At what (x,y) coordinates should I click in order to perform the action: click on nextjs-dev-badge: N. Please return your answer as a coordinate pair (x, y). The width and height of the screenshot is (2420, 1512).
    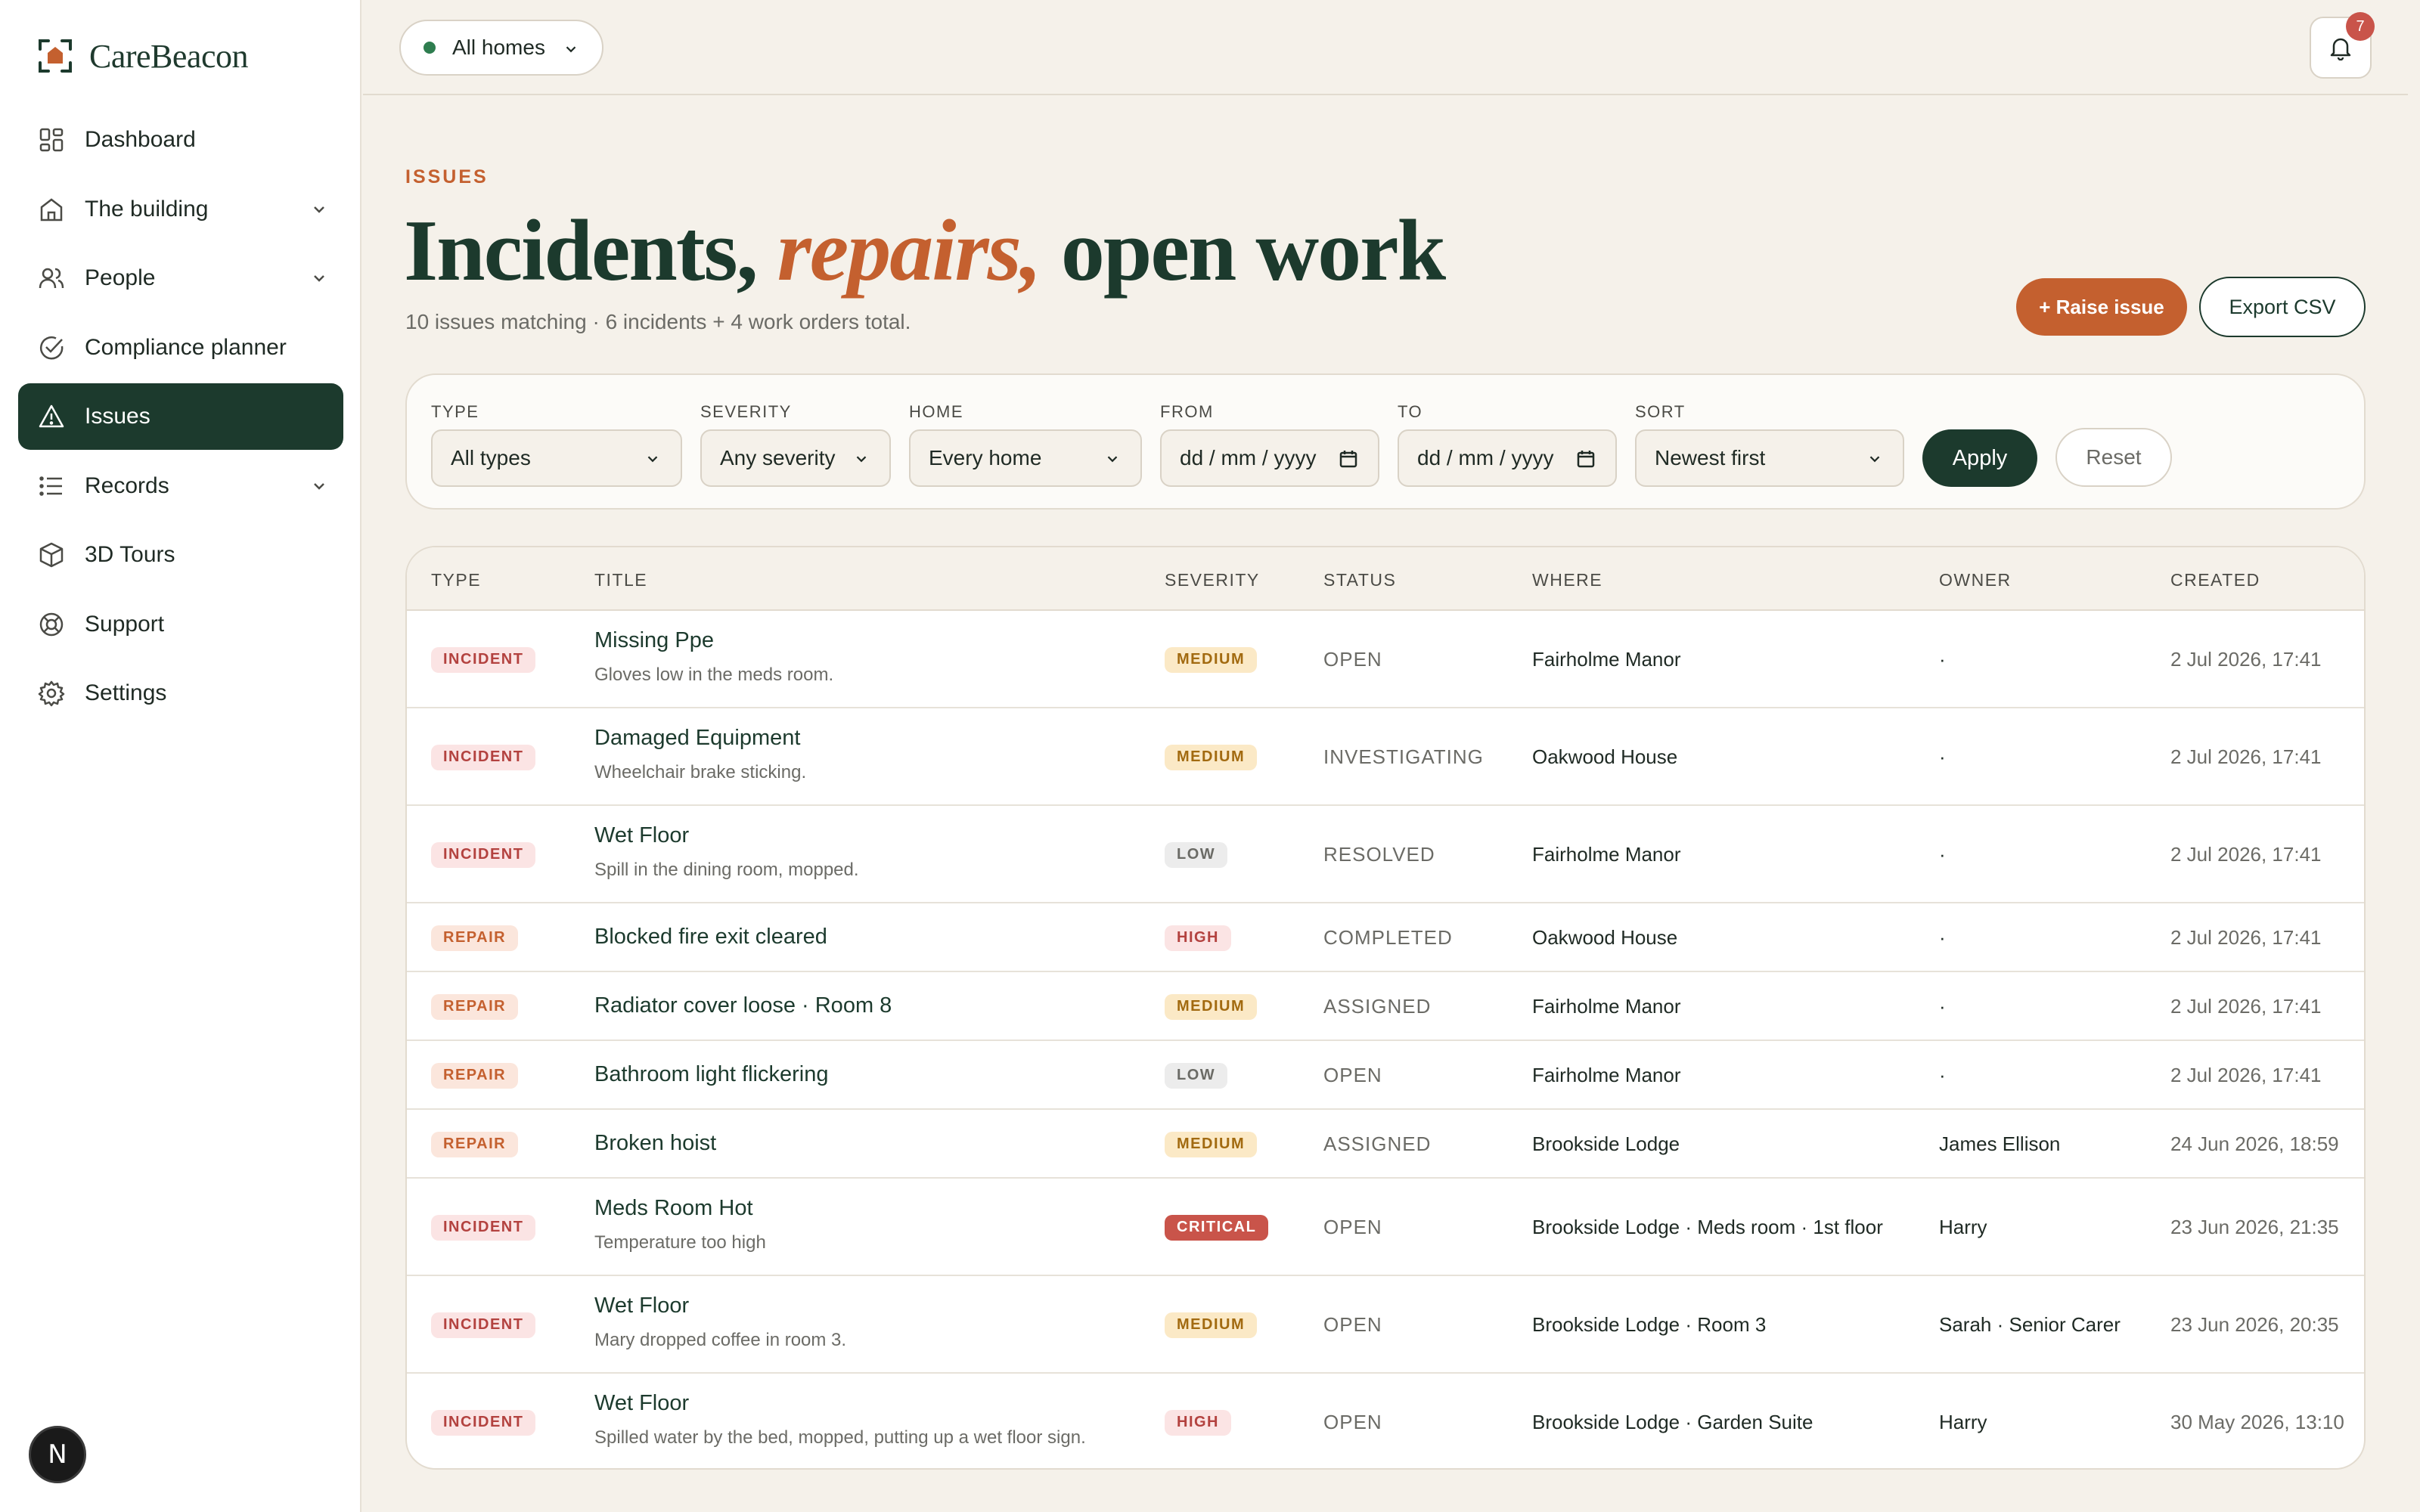
    Looking at the image, I should click on (57, 1455).